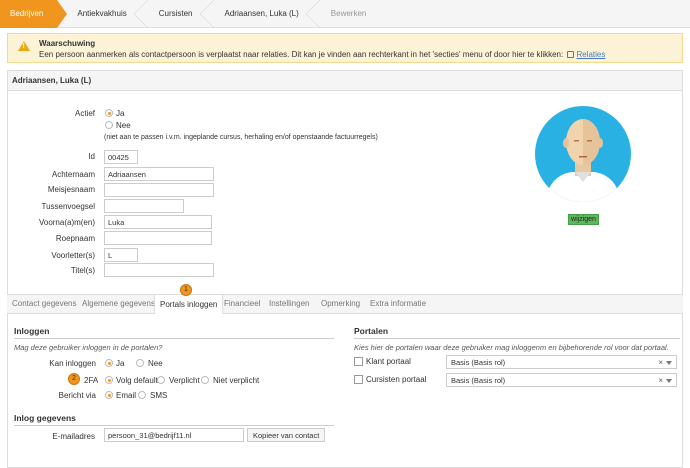 The width and height of the screenshot is (690, 468). Describe the element at coordinates (109, 125) in the screenshot. I see `actief-nee-radio` at that location.